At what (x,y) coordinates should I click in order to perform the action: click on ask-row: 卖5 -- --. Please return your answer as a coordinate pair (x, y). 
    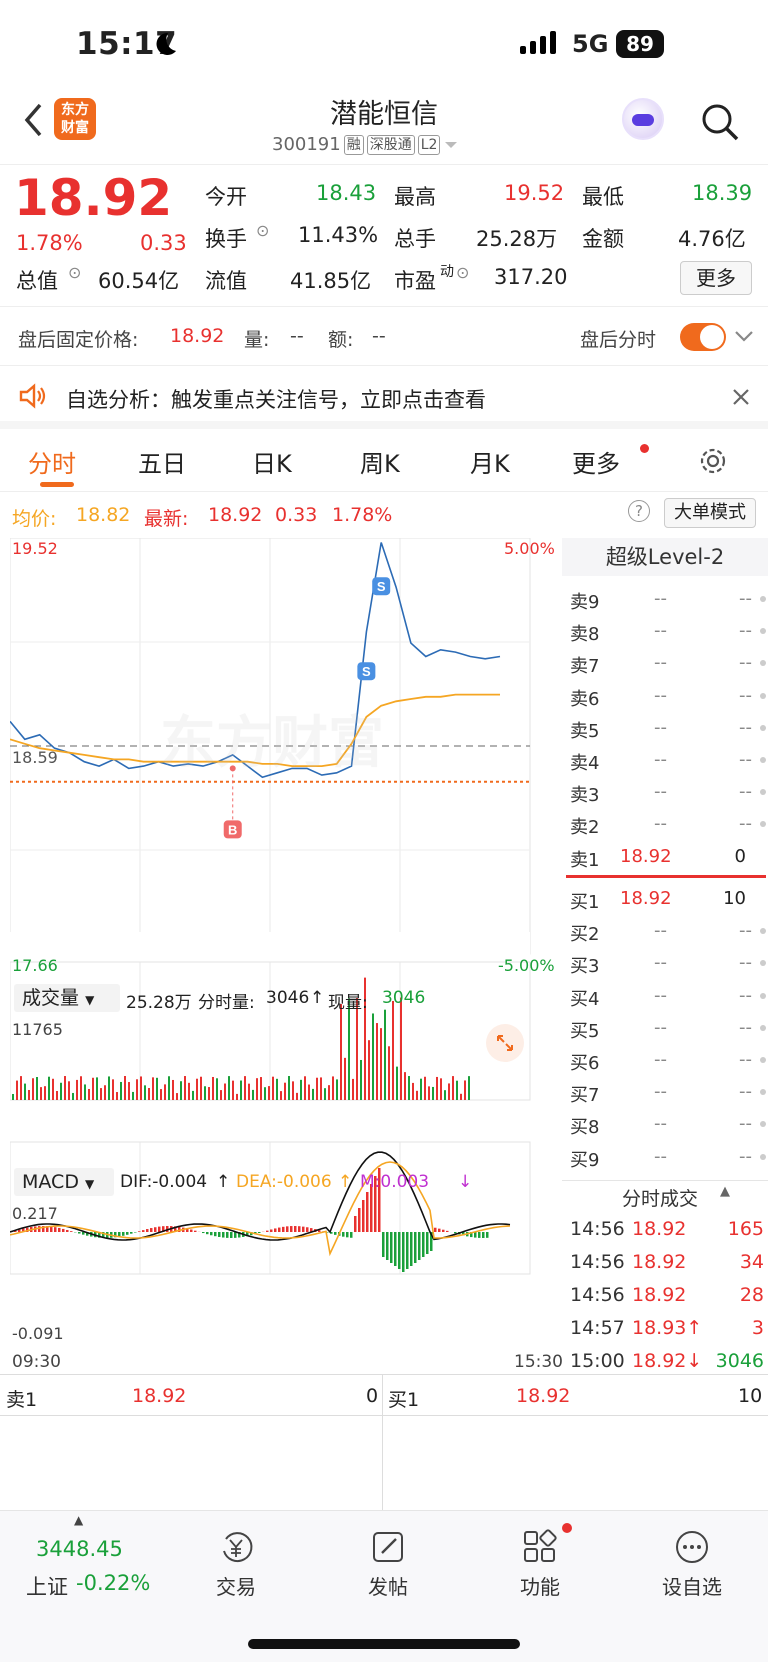
    Looking at the image, I should click on (665, 729).